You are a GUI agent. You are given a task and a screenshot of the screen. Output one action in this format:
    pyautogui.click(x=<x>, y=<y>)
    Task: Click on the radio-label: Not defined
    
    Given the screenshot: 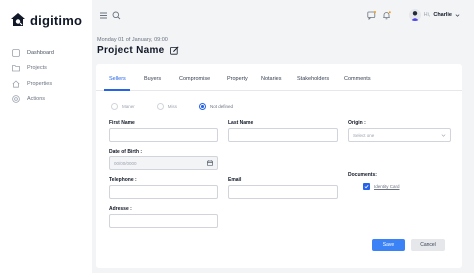 What is the action you would take?
    pyautogui.click(x=222, y=106)
    